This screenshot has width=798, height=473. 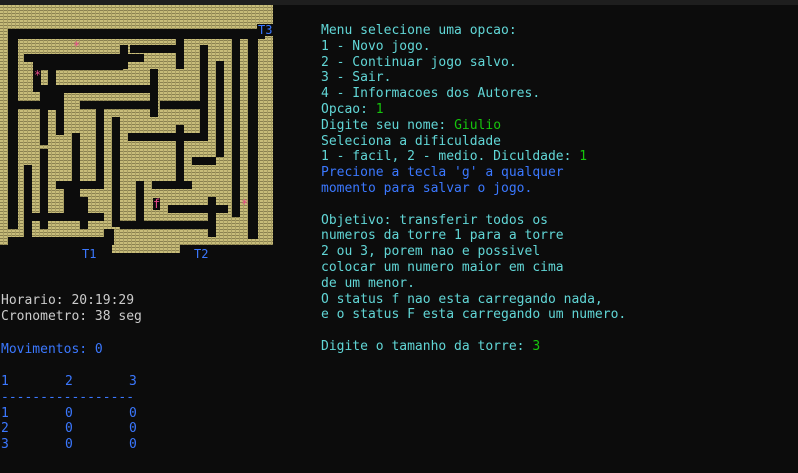 I want to click on player-marker: f, so click(x=157, y=204).